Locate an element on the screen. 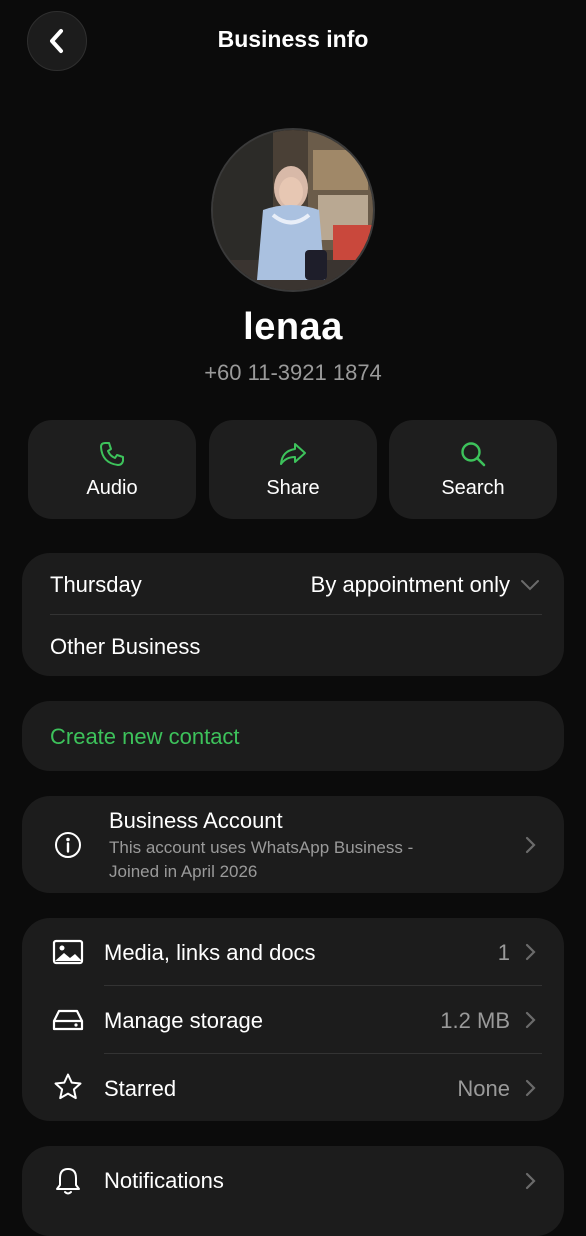 This screenshot has height=1236, width=586. create-contact-button: Create new contact is located at coordinates (293, 736).